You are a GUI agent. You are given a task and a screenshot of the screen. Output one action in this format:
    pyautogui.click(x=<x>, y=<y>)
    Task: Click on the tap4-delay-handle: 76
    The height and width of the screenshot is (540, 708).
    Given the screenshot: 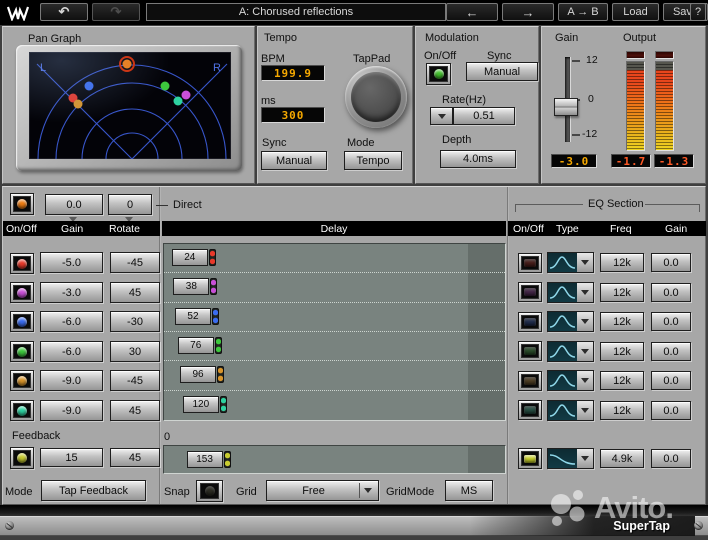 What is the action you would take?
    pyautogui.click(x=199, y=345)
    